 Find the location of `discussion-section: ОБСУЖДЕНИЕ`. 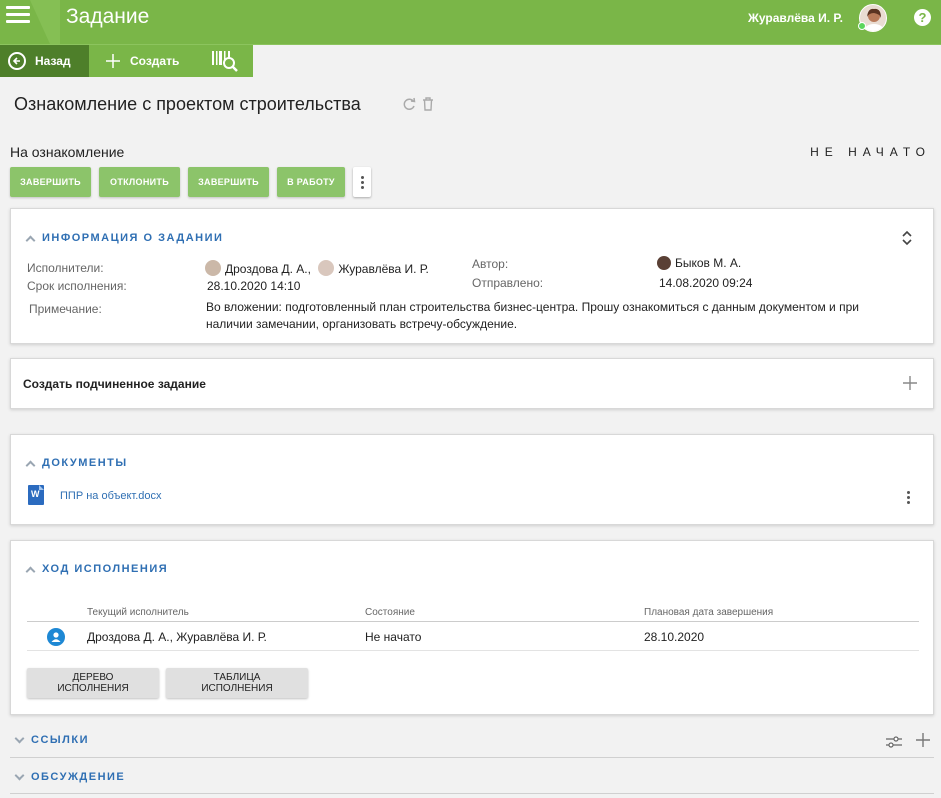

discussion-section: ОБСУЖДЕНИЕ is located at coordinates (472, 776).